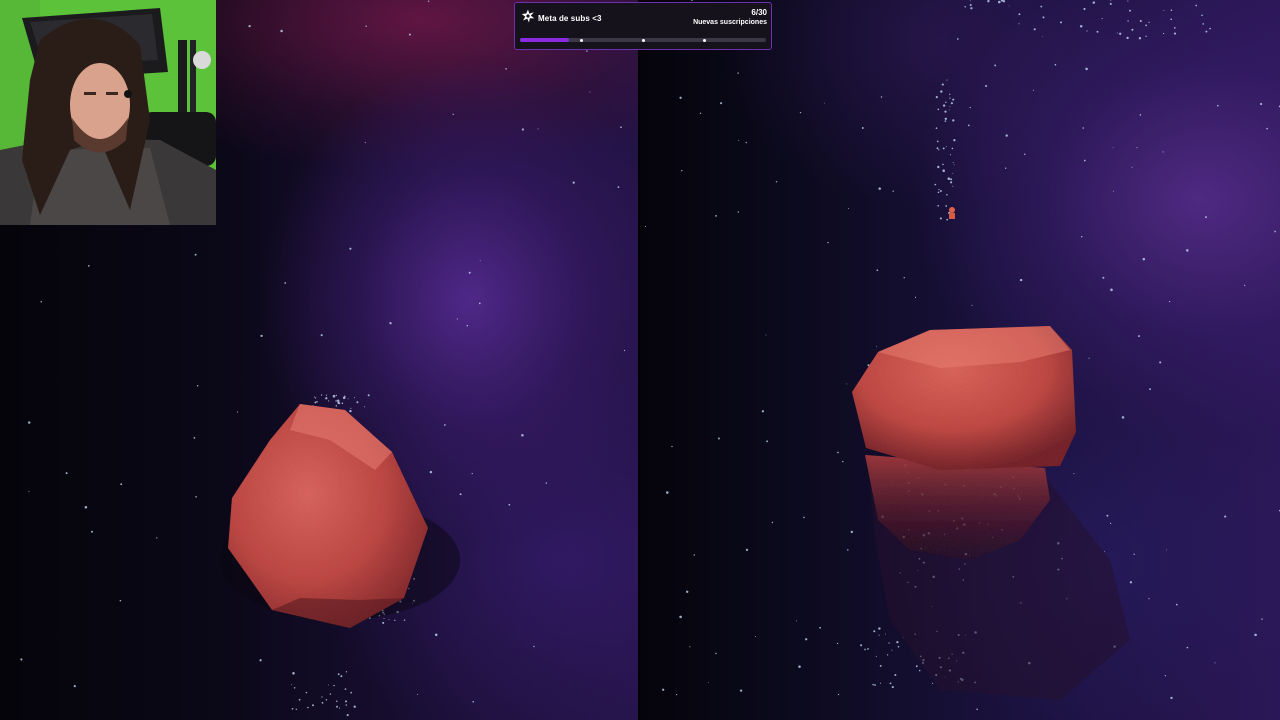 The image size is (1280, 720). Describe the element at coordinates (730, 22) in the screenshot. I see `goal-subtitle: Nuevas suscripciones` at that location.